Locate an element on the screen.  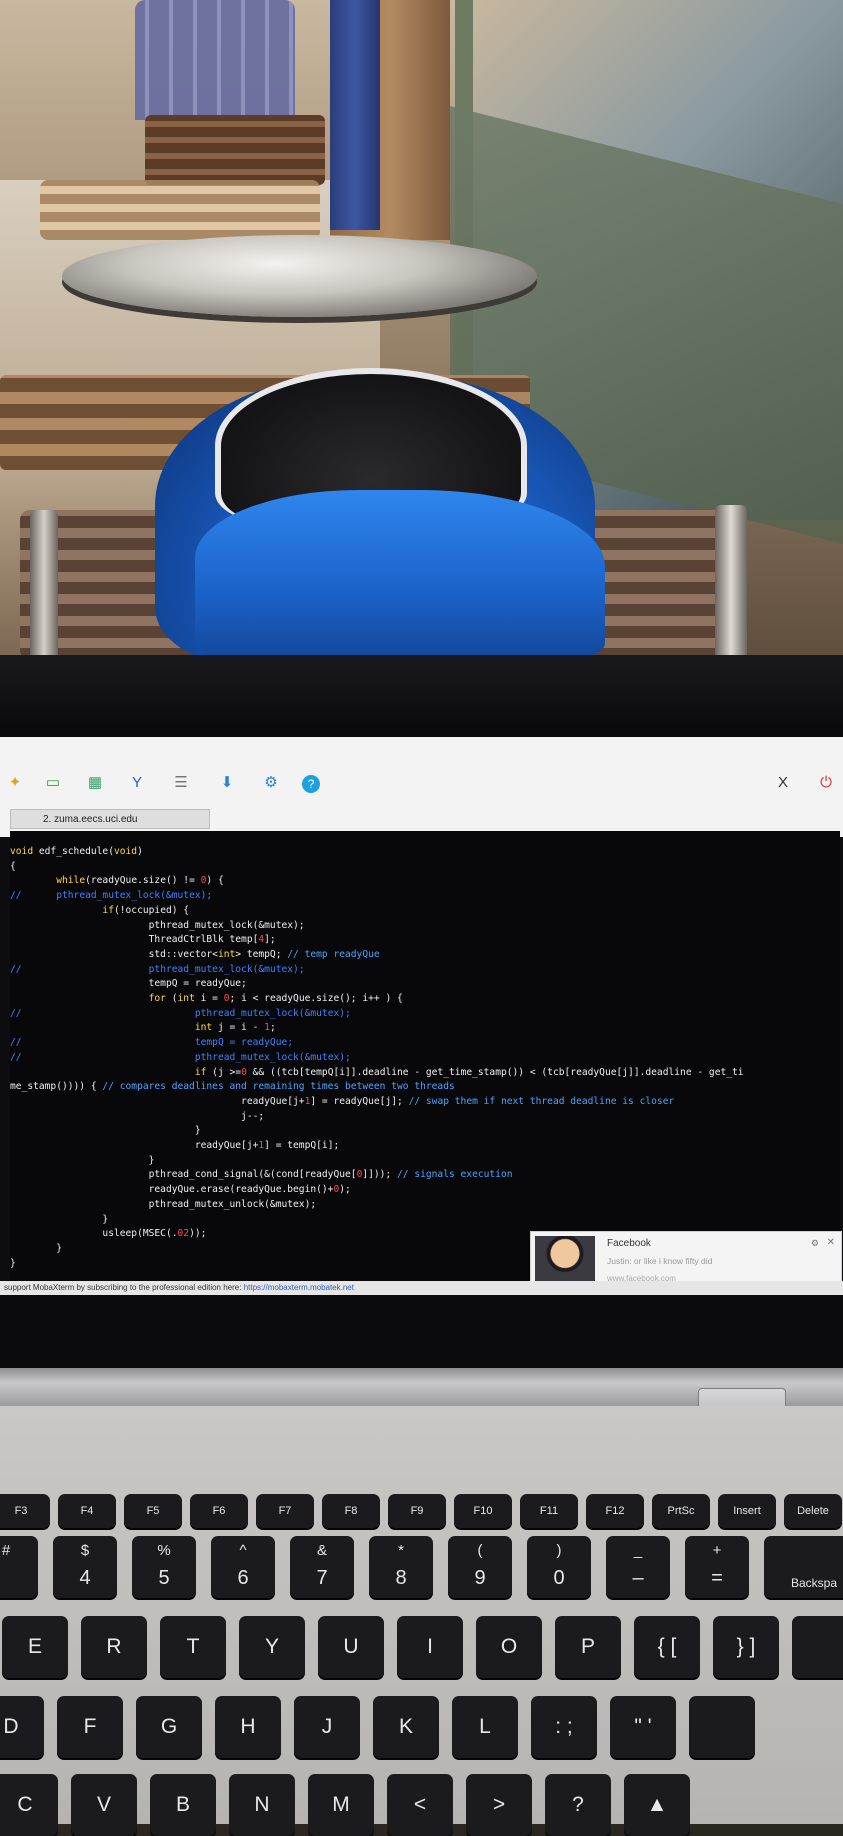
key-number-row: & 7 is located at coordinates (322, 1567).